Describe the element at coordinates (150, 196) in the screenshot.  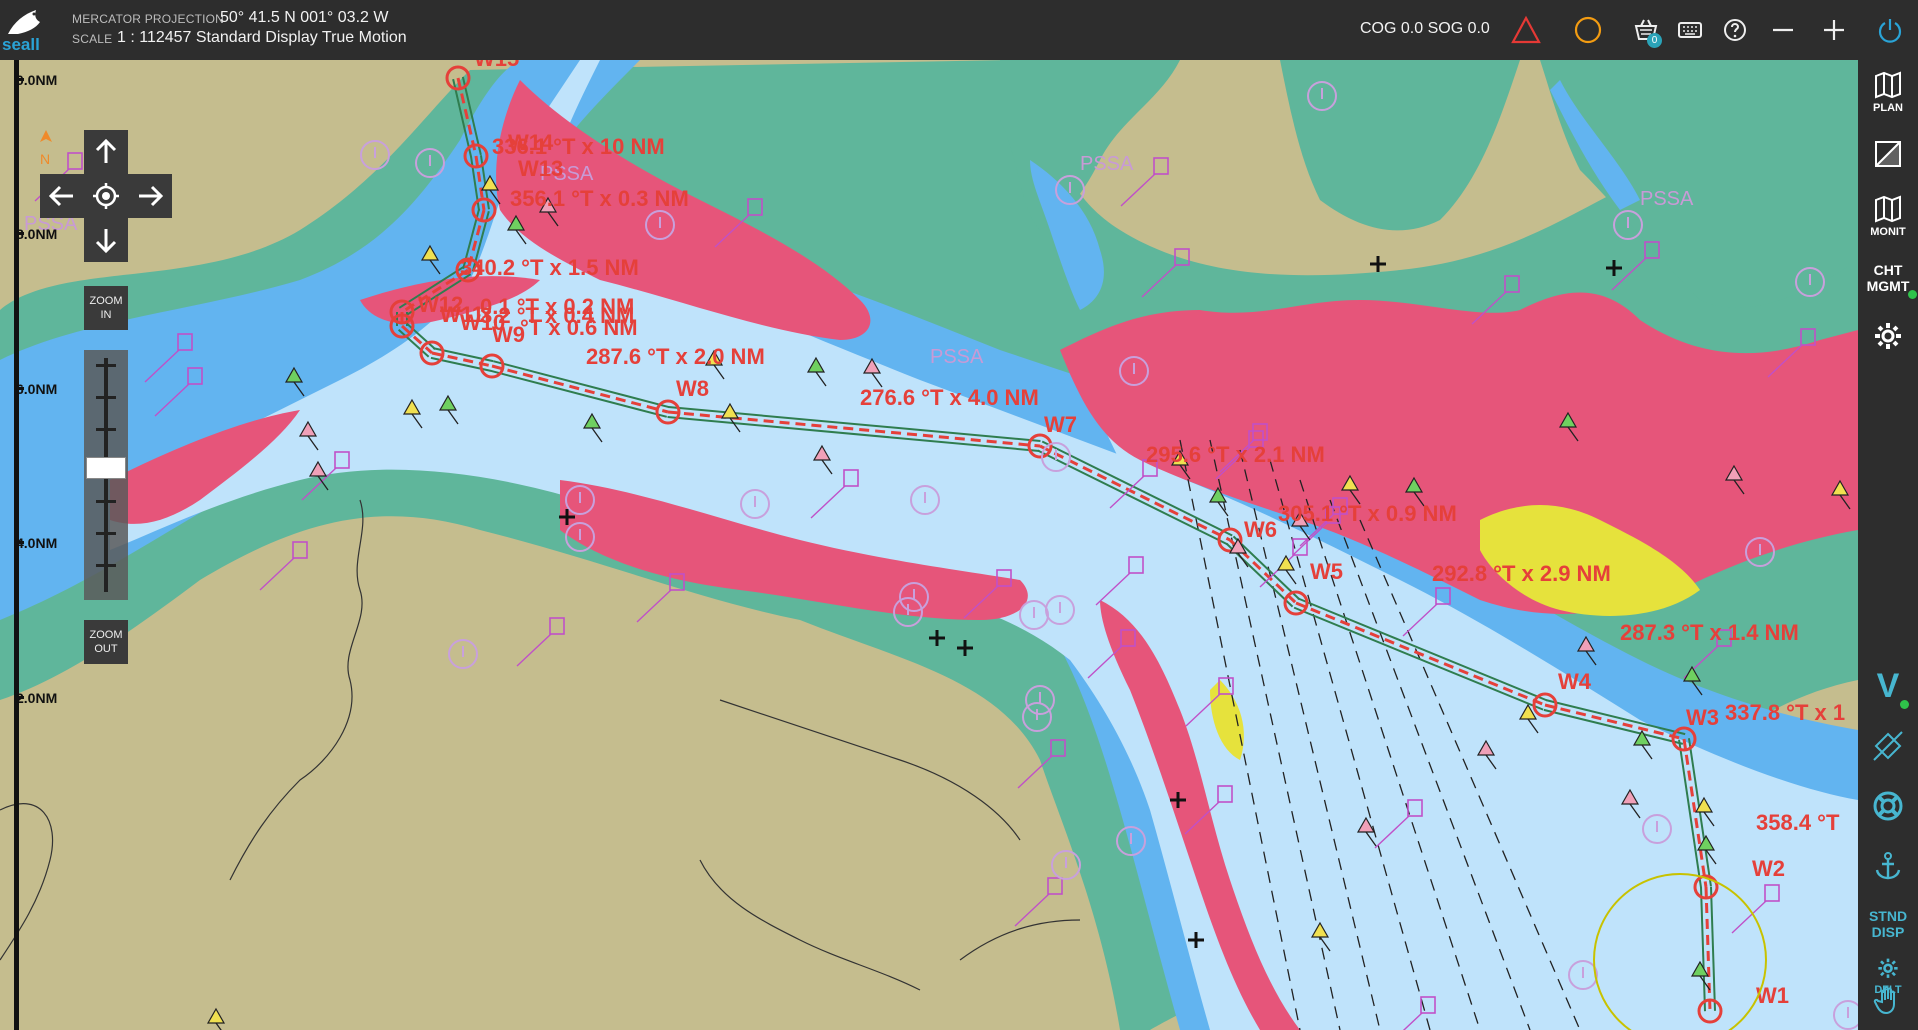
I see `pan-right-button` at that location.